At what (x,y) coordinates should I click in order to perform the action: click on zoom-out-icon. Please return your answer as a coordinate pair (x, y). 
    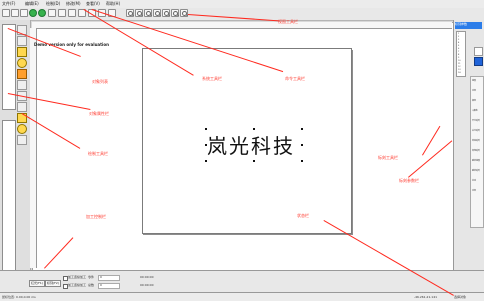
    Looking at the image, I should click on (139, 13).